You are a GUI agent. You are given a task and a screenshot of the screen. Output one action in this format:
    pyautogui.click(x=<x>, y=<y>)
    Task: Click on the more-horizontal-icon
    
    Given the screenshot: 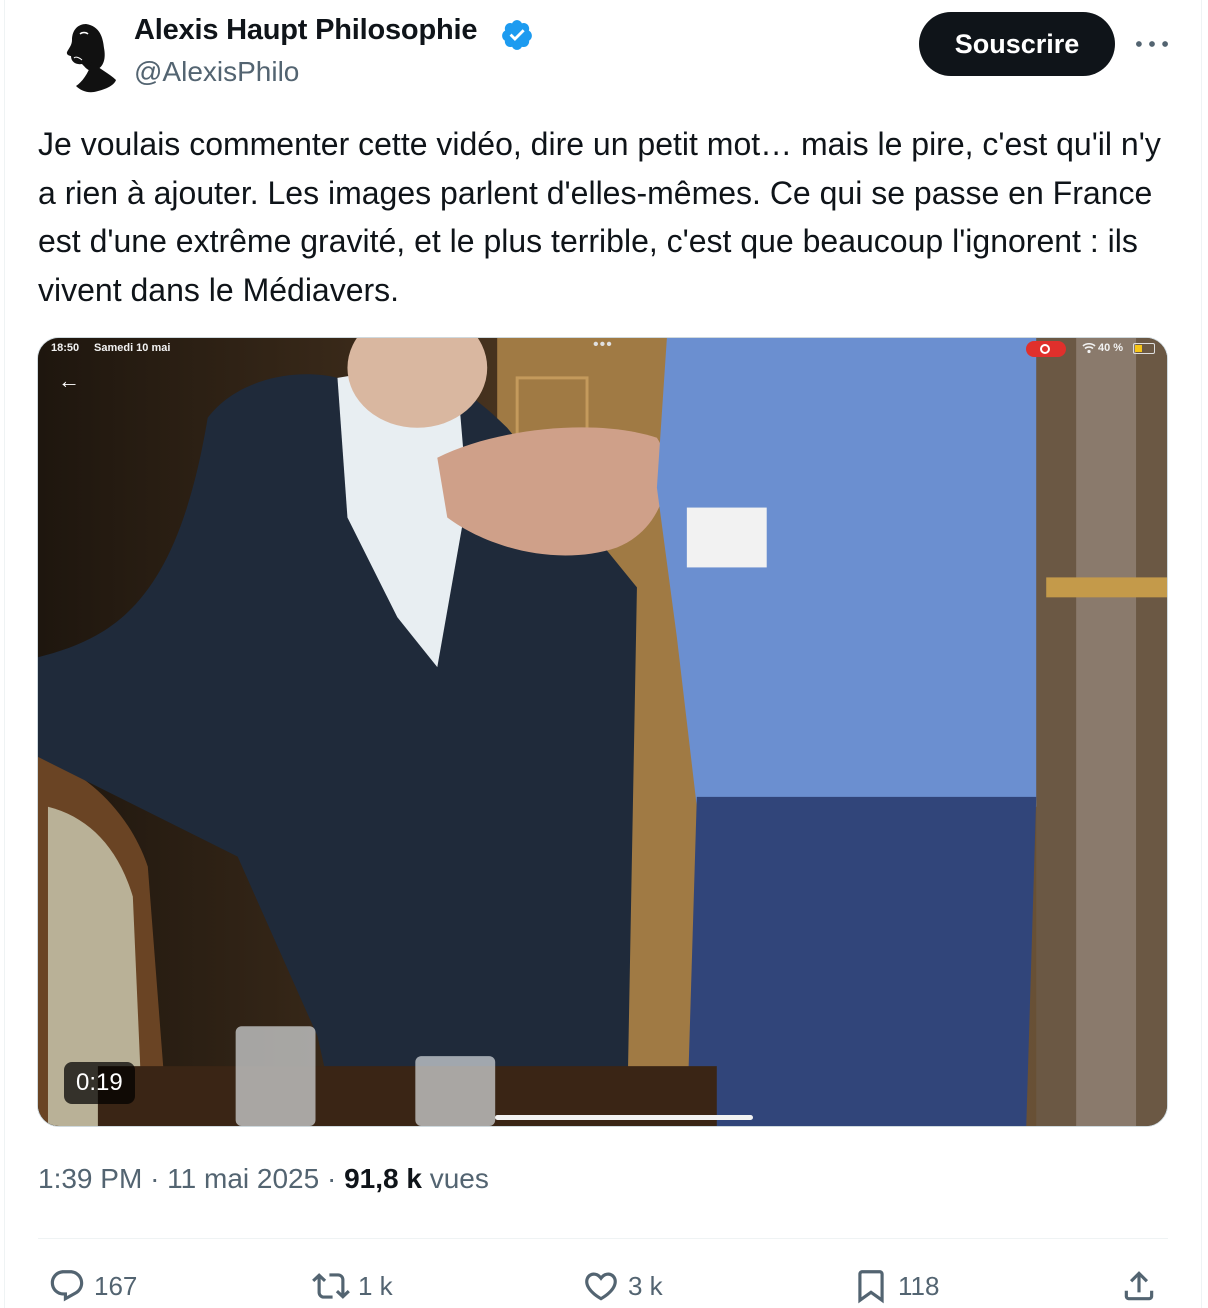 What is the action you would take?
    pyautogui.click(x=1152, y=44)
    